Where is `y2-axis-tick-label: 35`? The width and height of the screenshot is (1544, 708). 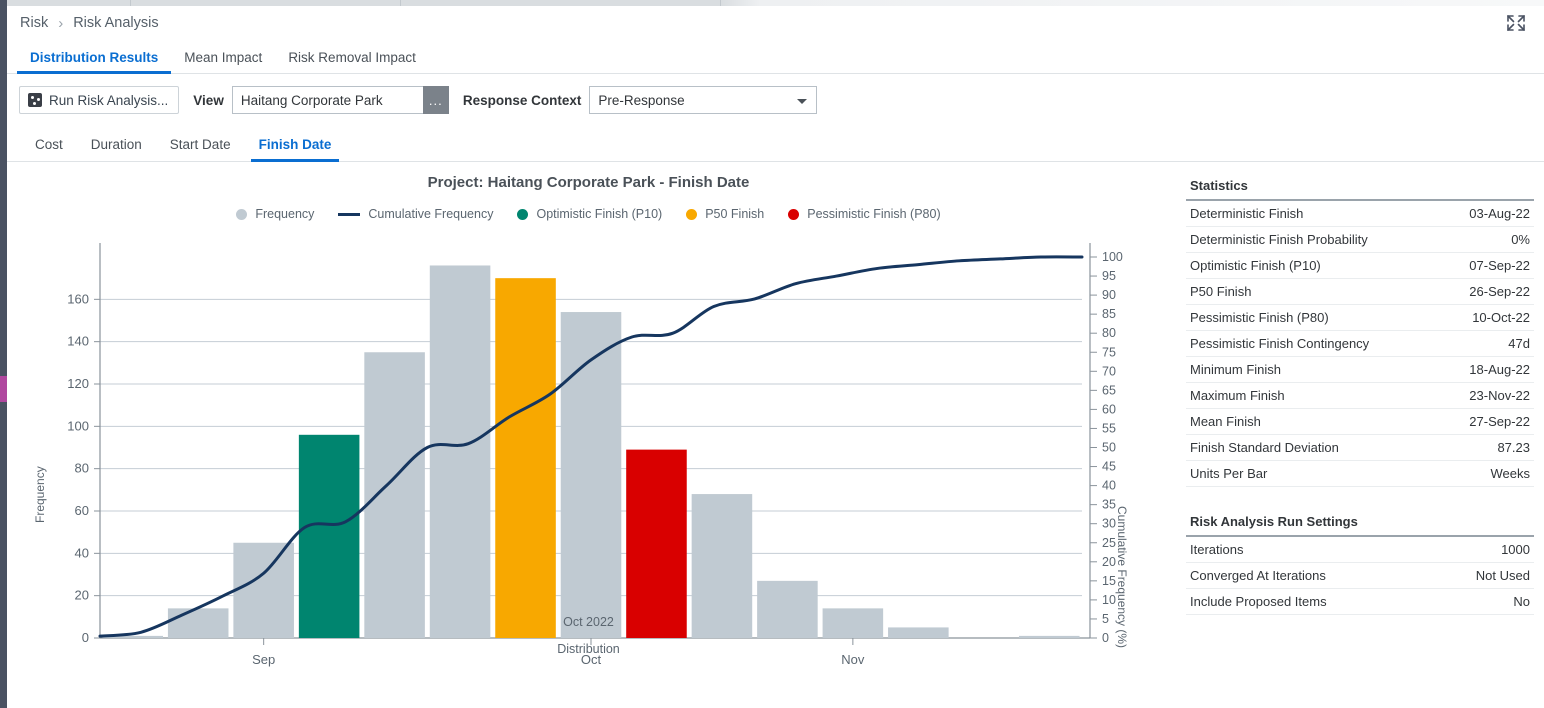 y2-axis-tick-label: 35 is located at coordinates (1109, 505).